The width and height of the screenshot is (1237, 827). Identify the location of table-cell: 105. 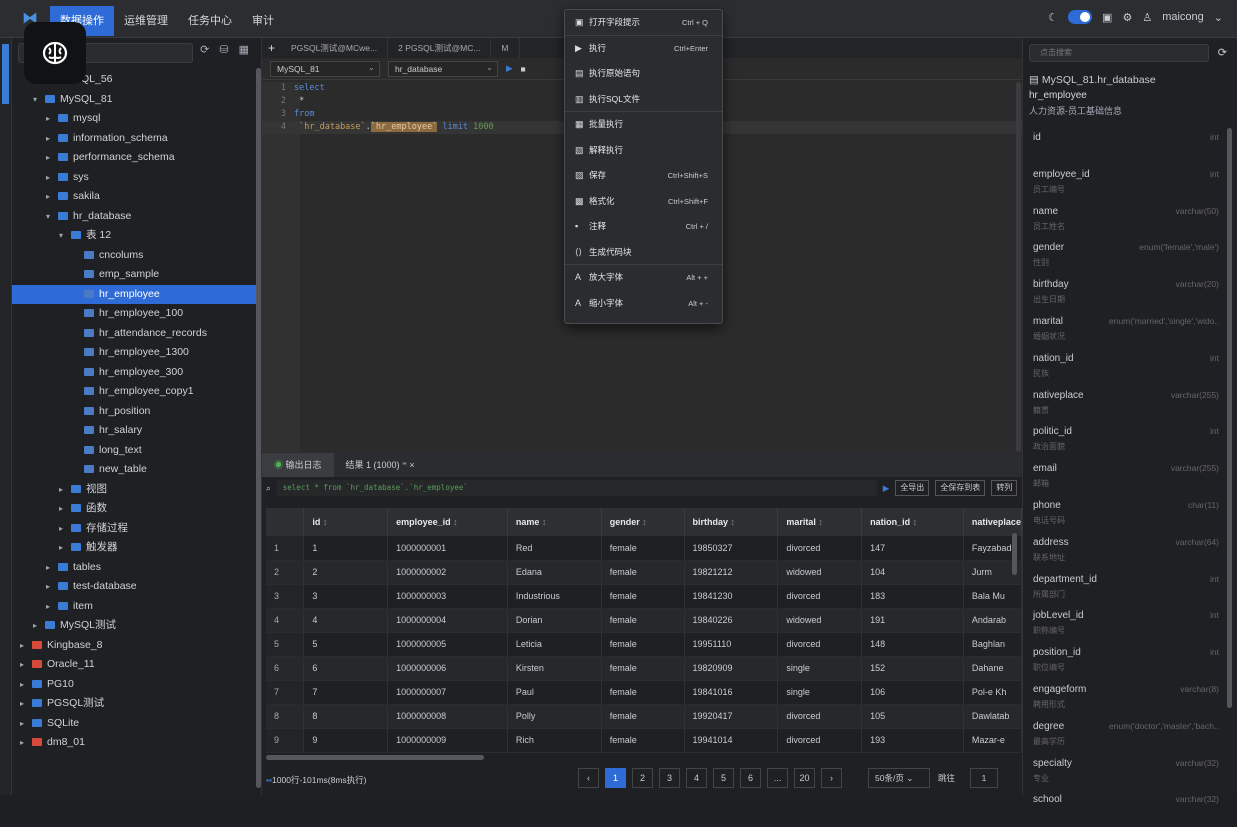
(912, 716).